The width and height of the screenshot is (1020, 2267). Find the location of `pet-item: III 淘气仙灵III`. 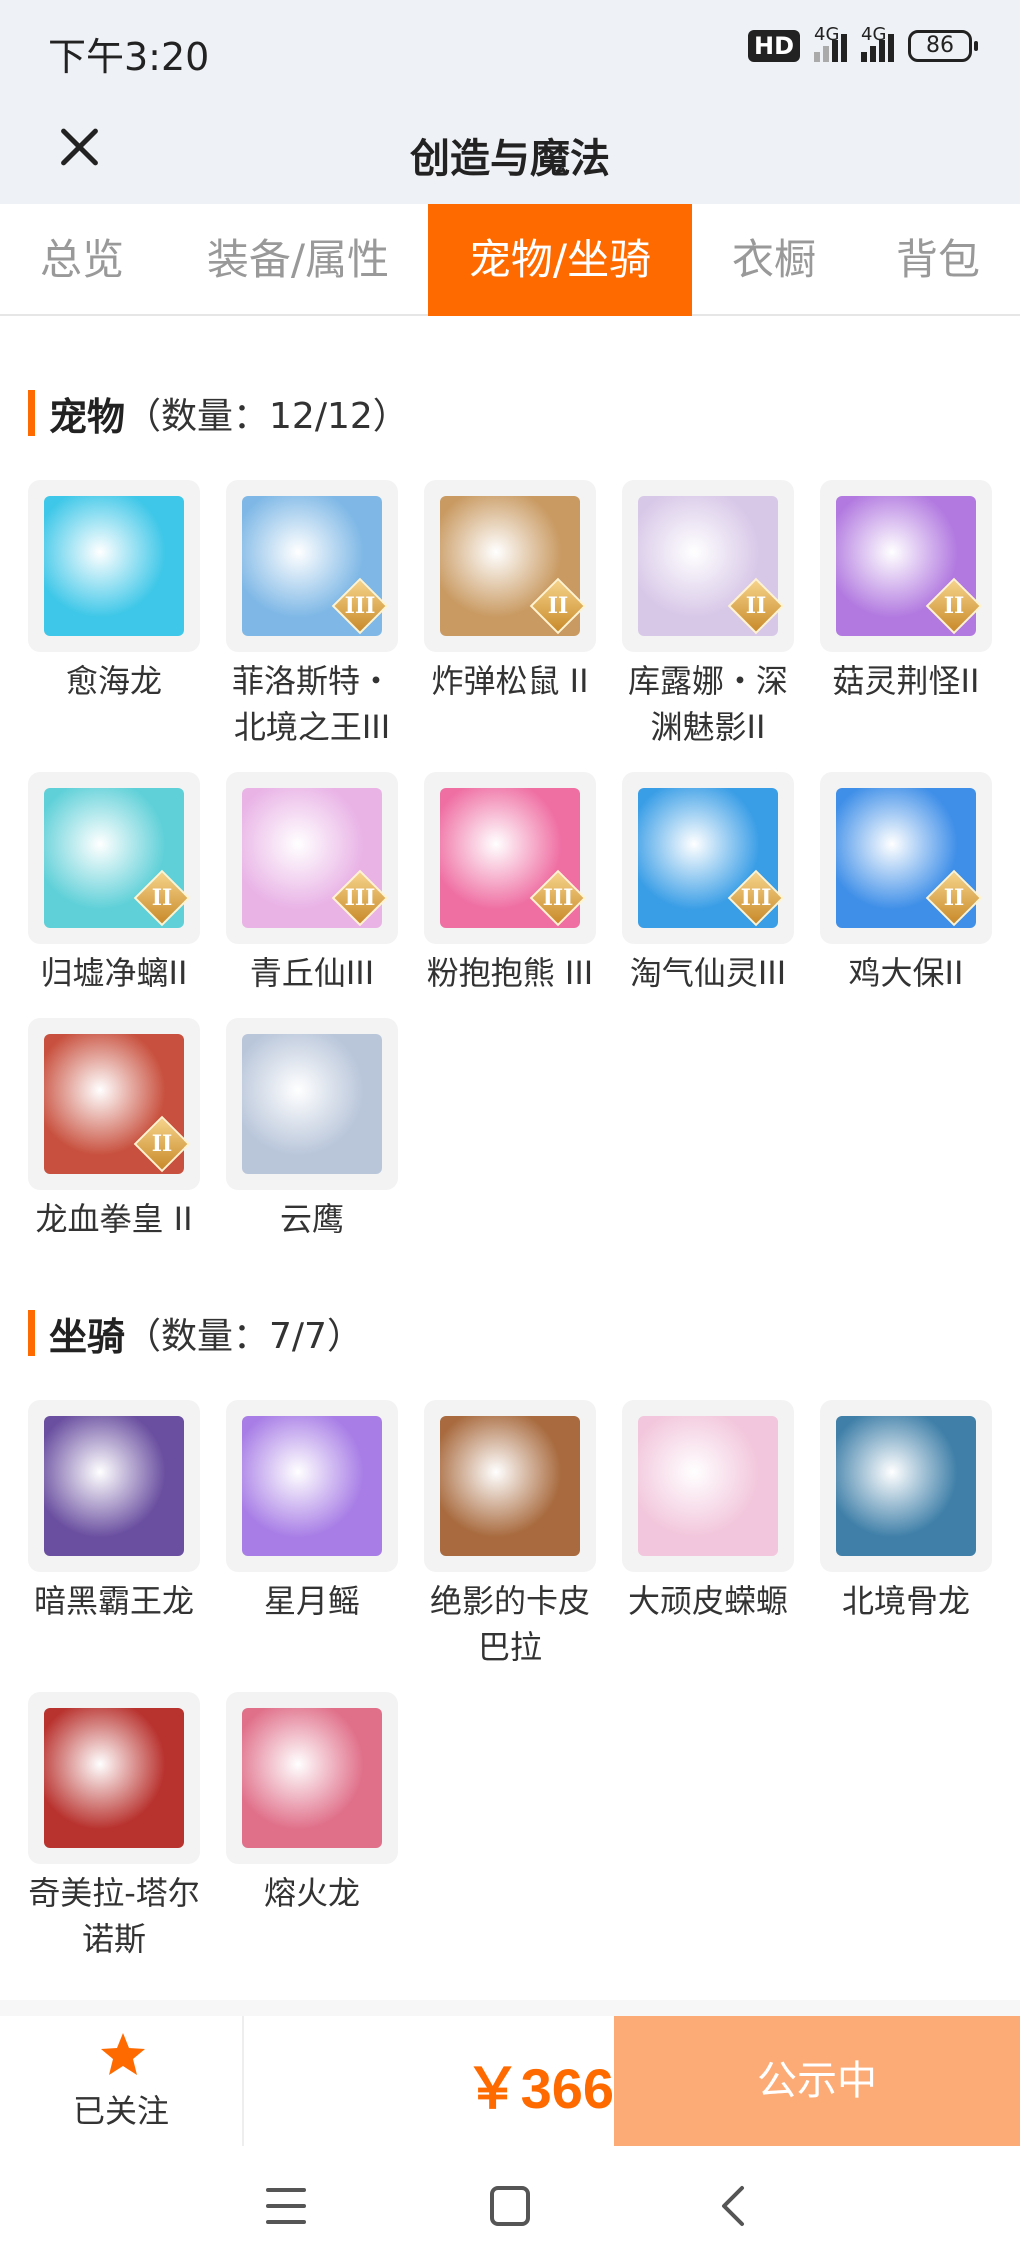

pet-item: III 淘气仙灵III is located at coordinates (708, 884).